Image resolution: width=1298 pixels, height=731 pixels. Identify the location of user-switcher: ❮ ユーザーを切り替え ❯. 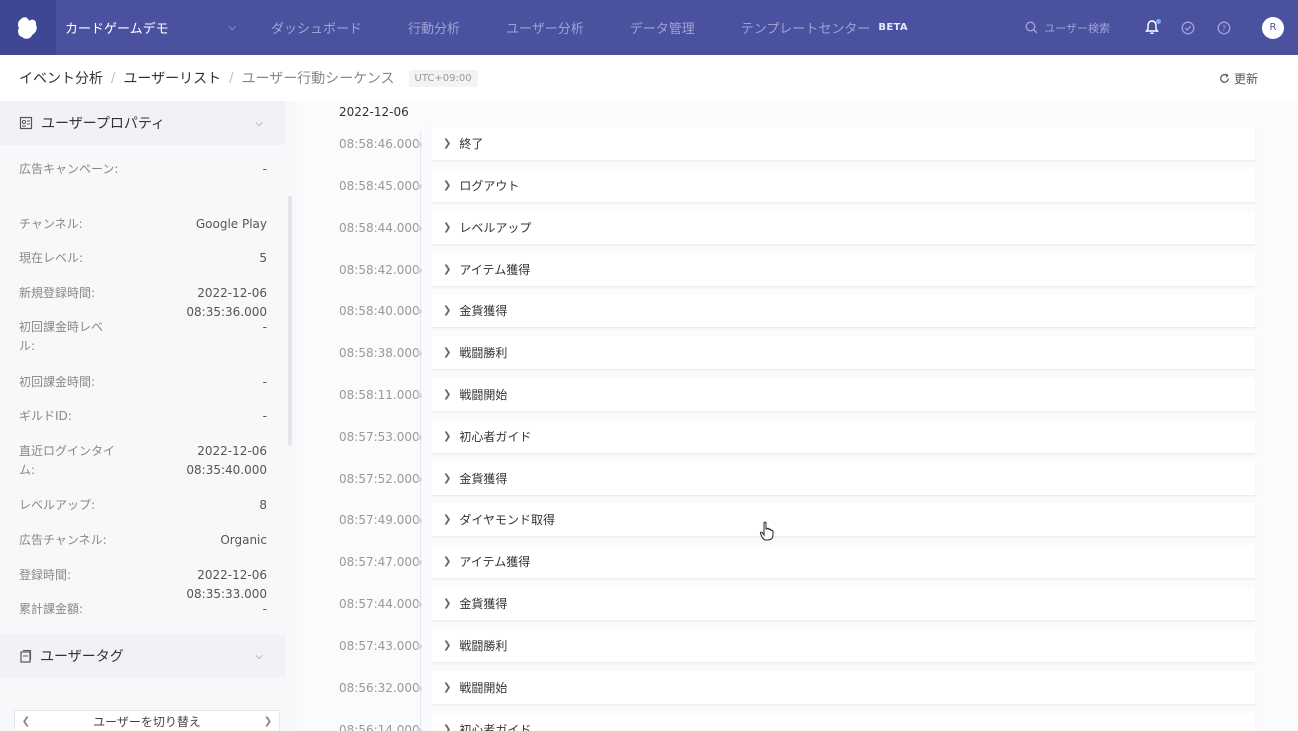
(147, 720).